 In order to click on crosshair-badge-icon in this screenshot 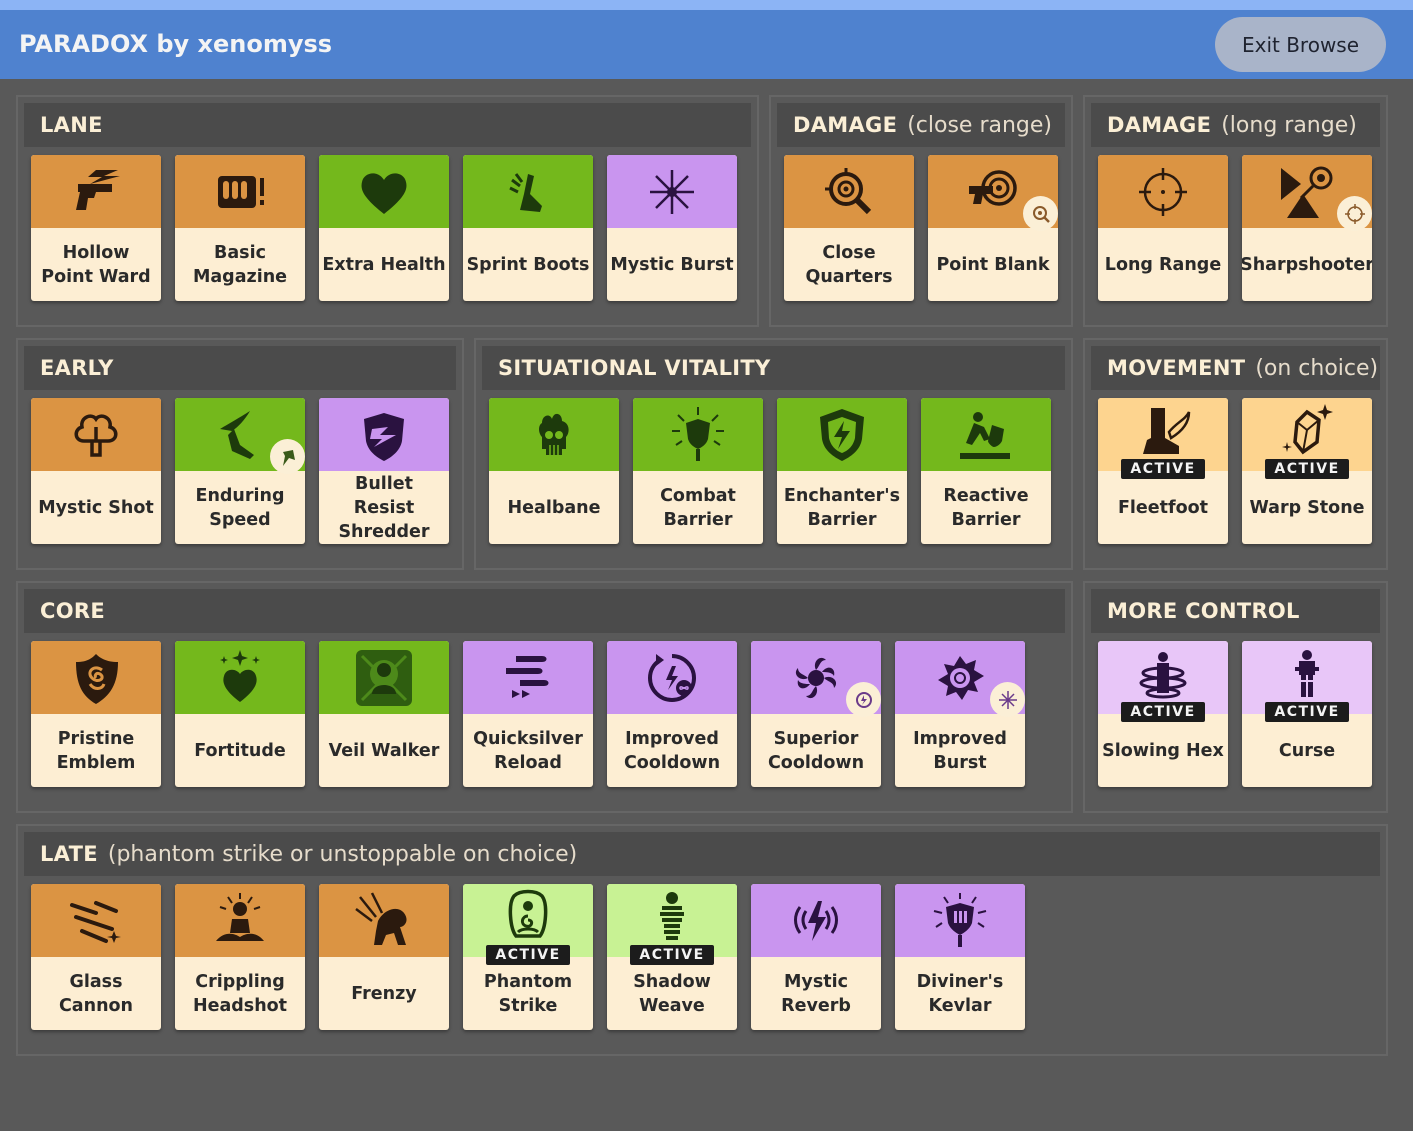, I will do `click(1354, 213)`.